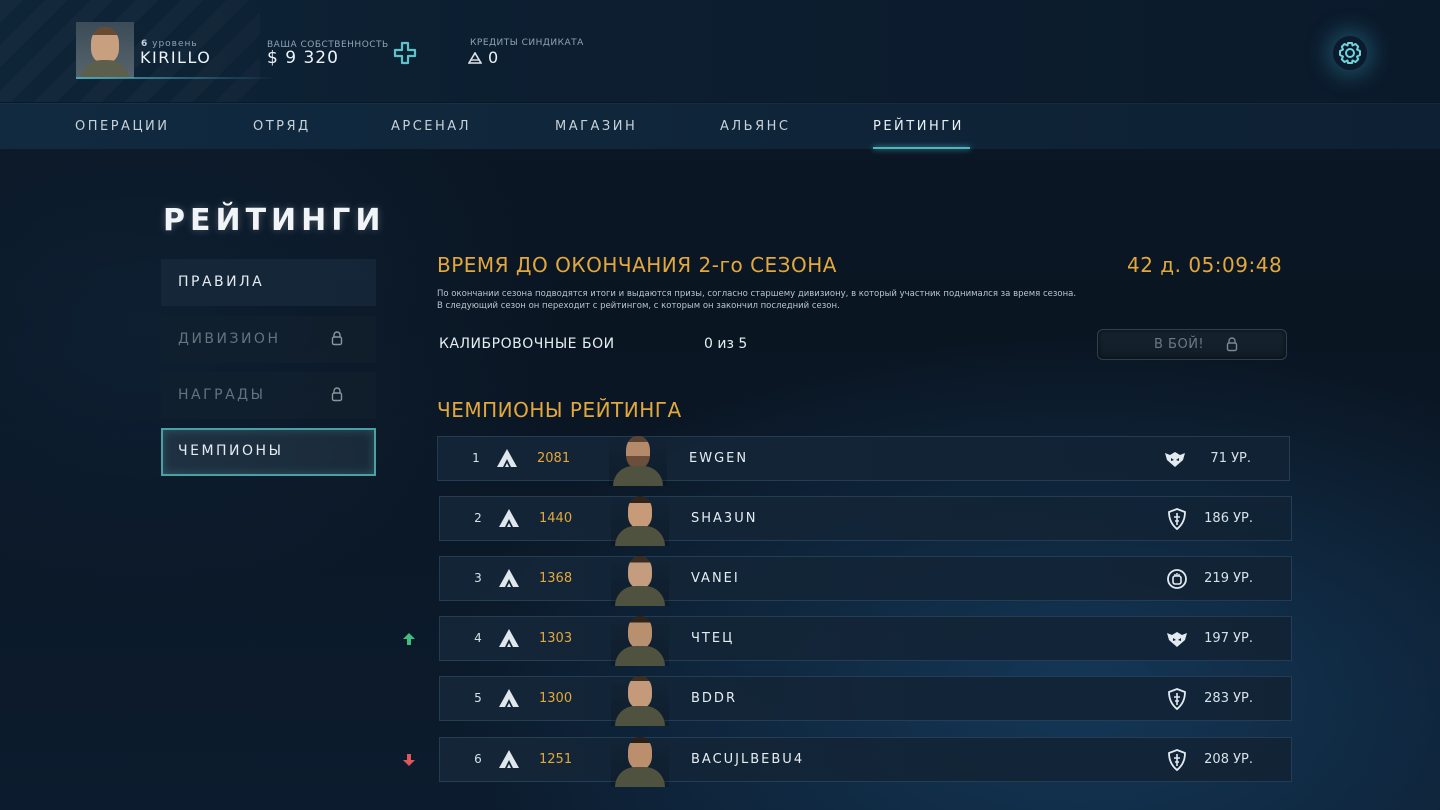 This screenshot has width=1440, height=810. I want to click on champion-name: VANEI, so click(715, 578).